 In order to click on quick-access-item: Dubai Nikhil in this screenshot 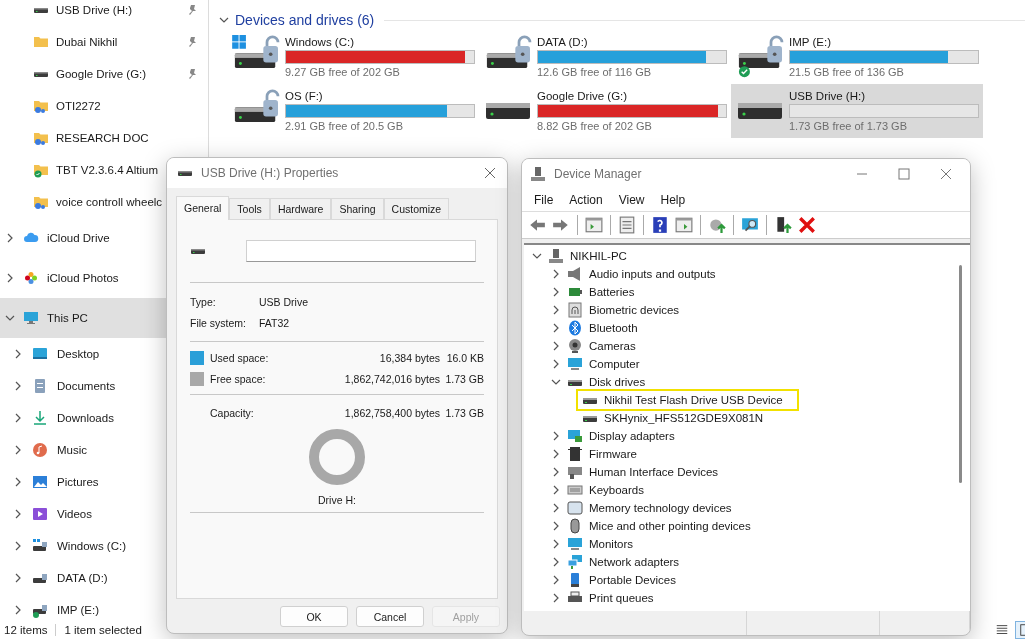, I will do `click(104, 42)`.